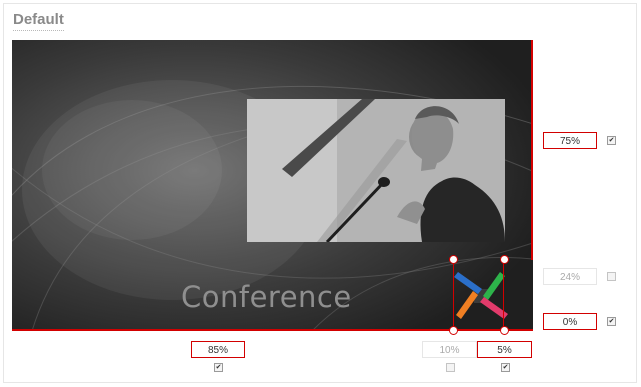  Describe the element at coordinates (266, 297) in the screenshot. I see `conference-caption: Conference` at that location.